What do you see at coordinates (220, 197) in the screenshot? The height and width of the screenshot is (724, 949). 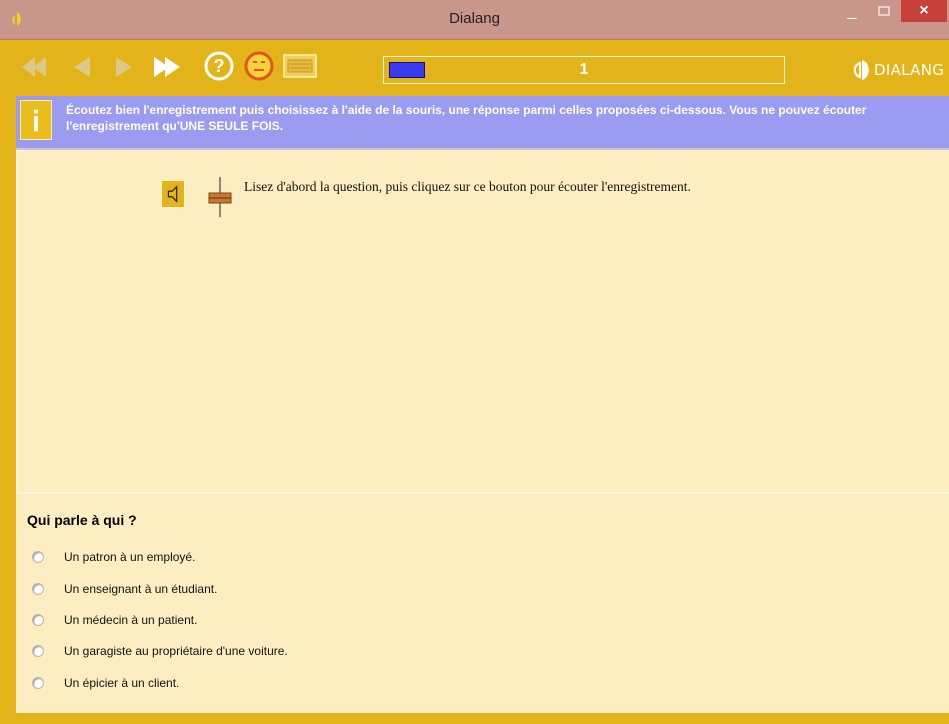 I see `volume-slider` at bounding box center [220, 197].